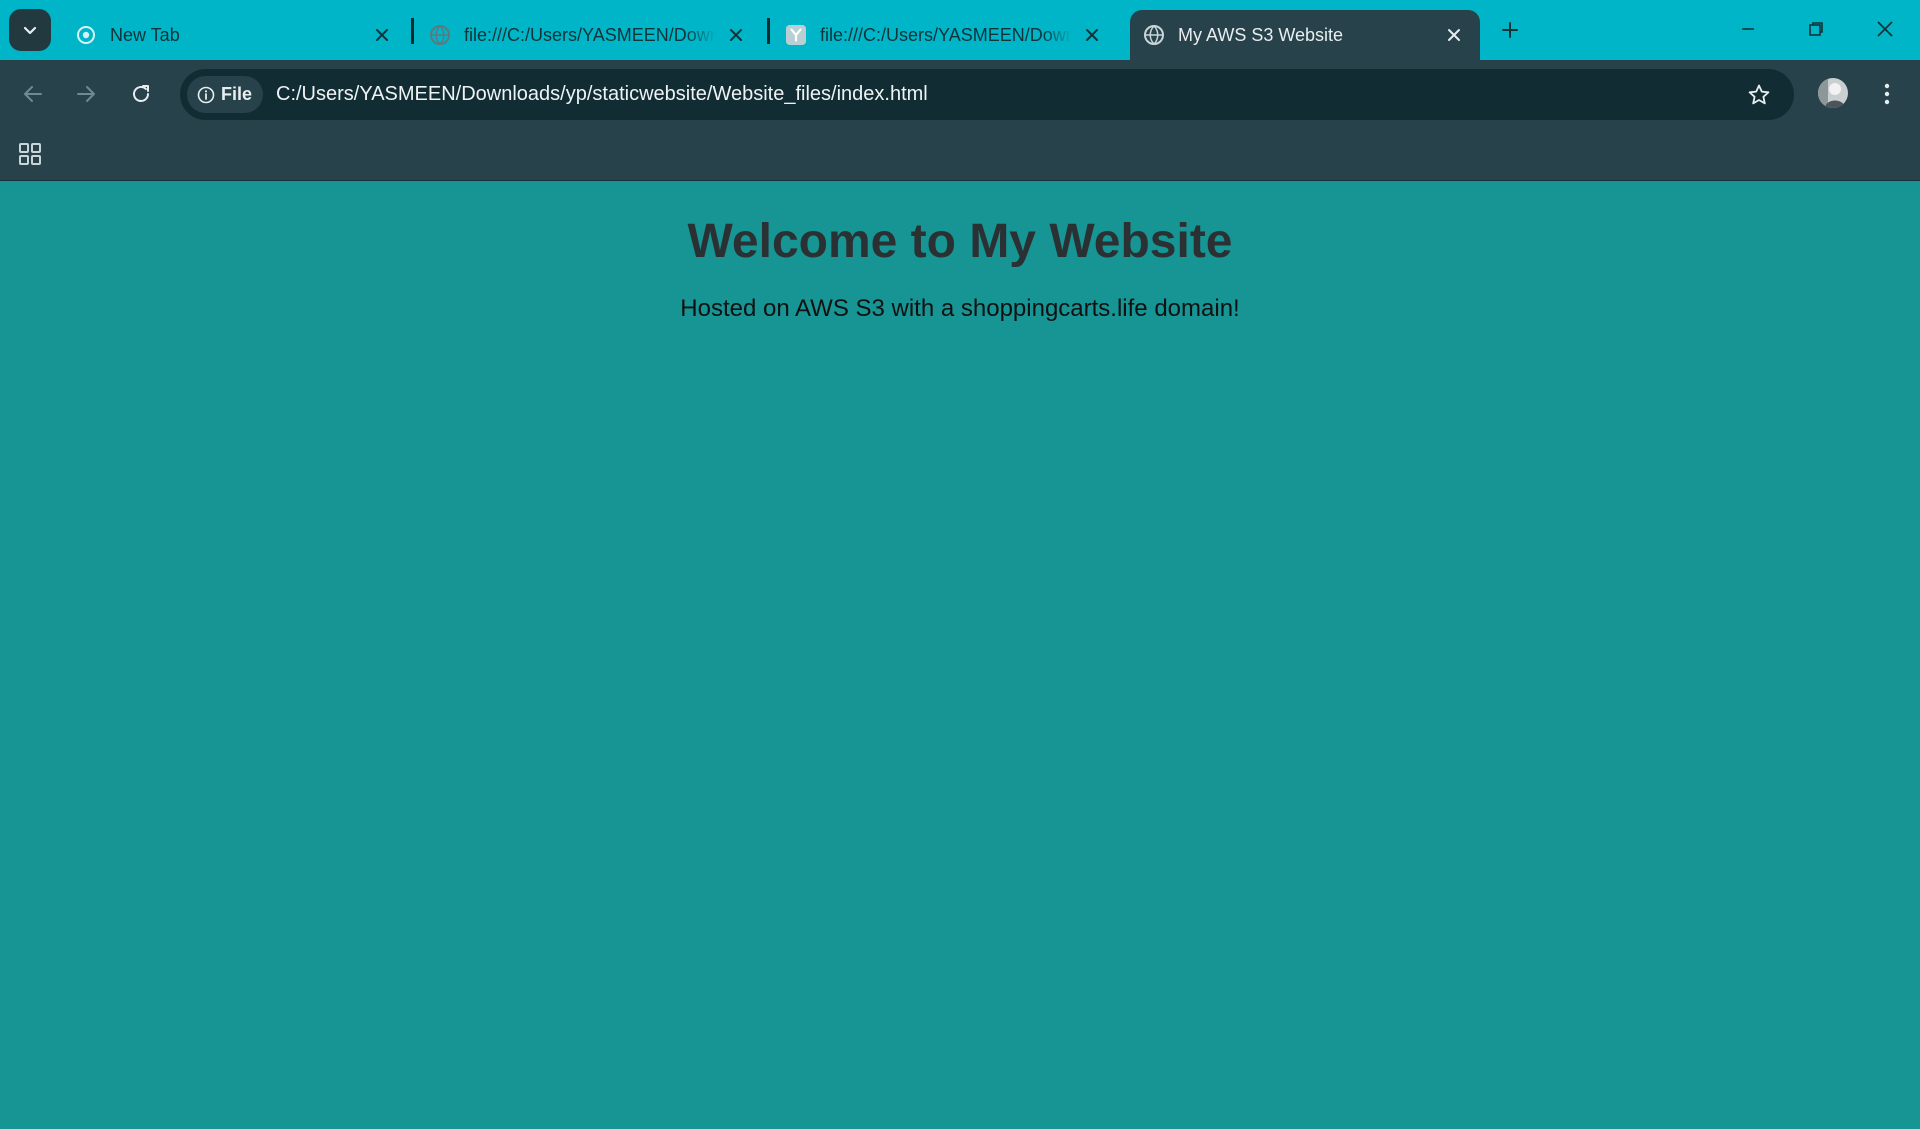 The height and width of the screenshot is (1129, 1920). Describe the element at coordinates (1261, 34) in the screenshot. I see `tab-title: My AWS S3 Website` at that location.